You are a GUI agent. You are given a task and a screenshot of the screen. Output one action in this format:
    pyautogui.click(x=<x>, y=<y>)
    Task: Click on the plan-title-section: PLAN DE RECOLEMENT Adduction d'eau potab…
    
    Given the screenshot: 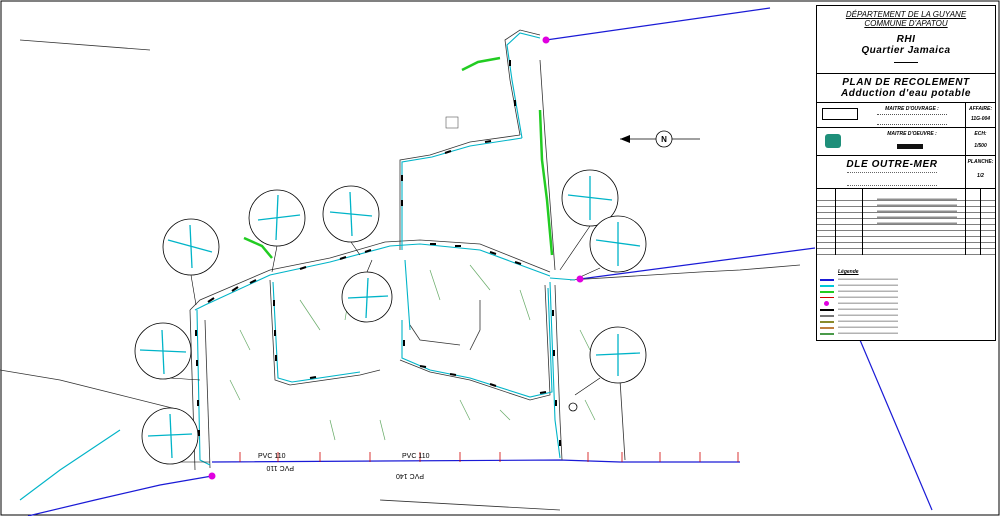 What is the action you would take?
    pyautogui.click(x=906, y=88)
    